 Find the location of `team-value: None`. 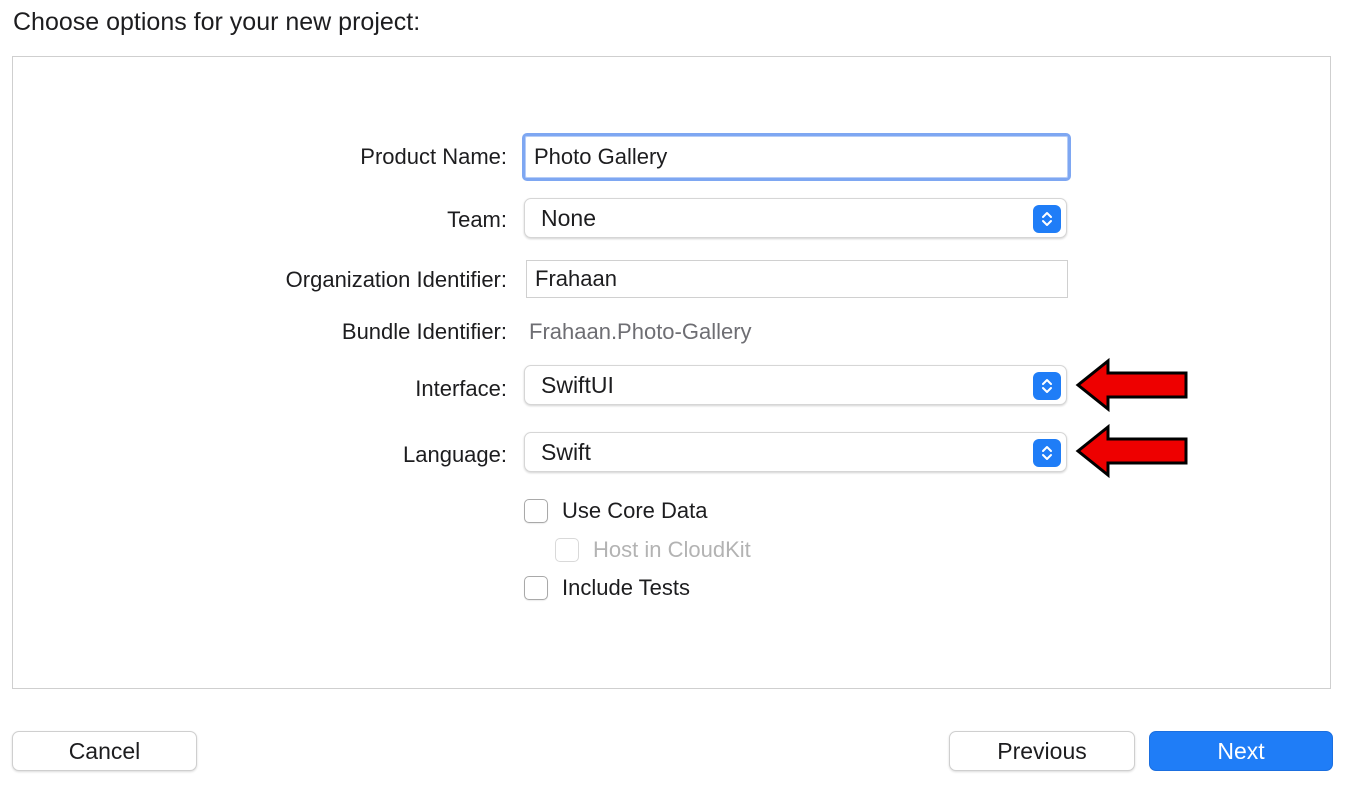

team-value: None is located at coordinates (568, 217).